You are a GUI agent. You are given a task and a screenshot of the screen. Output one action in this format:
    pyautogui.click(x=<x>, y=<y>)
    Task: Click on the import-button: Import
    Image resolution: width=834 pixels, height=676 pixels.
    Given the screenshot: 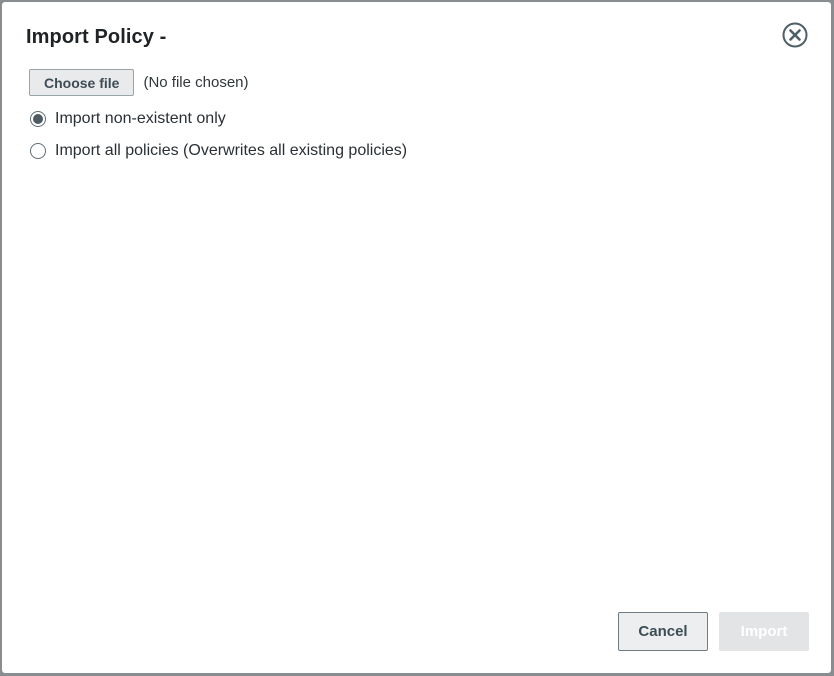 What is the action you would take?
    pyautogui.click(x=764, y=631)
    